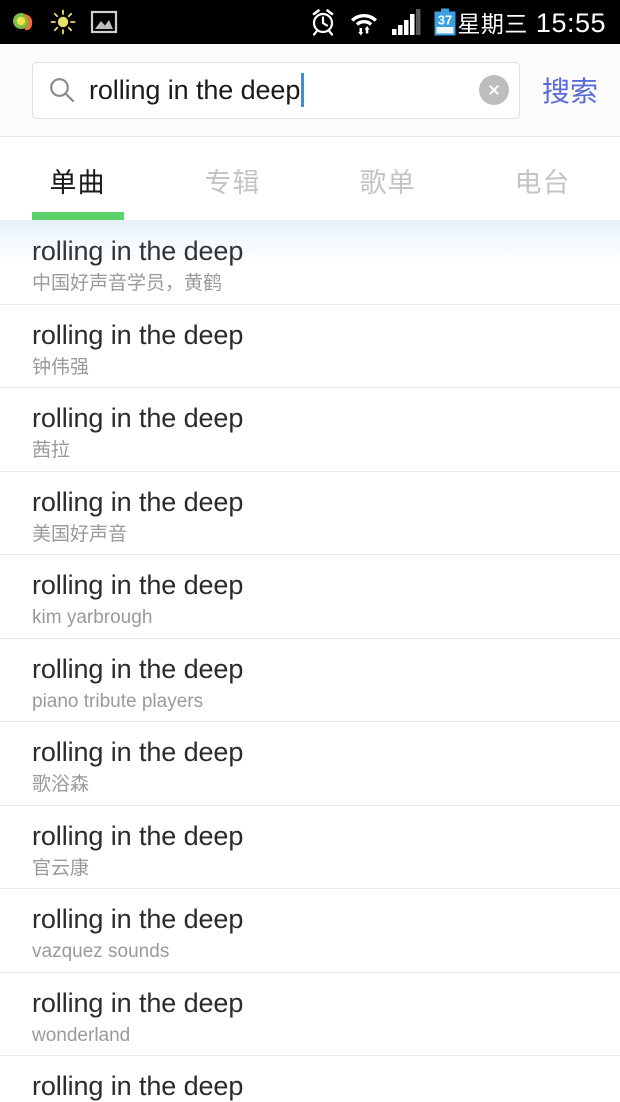 This screenshot has height=1102, width=620. I want to click on tab-playlists: 歌单, so click(387, 178).